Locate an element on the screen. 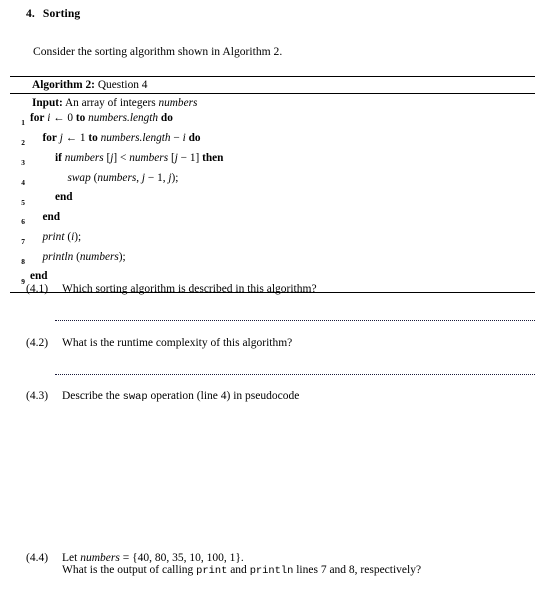 The height and width of the screenshot is (602, 545). q43-swap-code: swap is located at coordinates (135, 397).